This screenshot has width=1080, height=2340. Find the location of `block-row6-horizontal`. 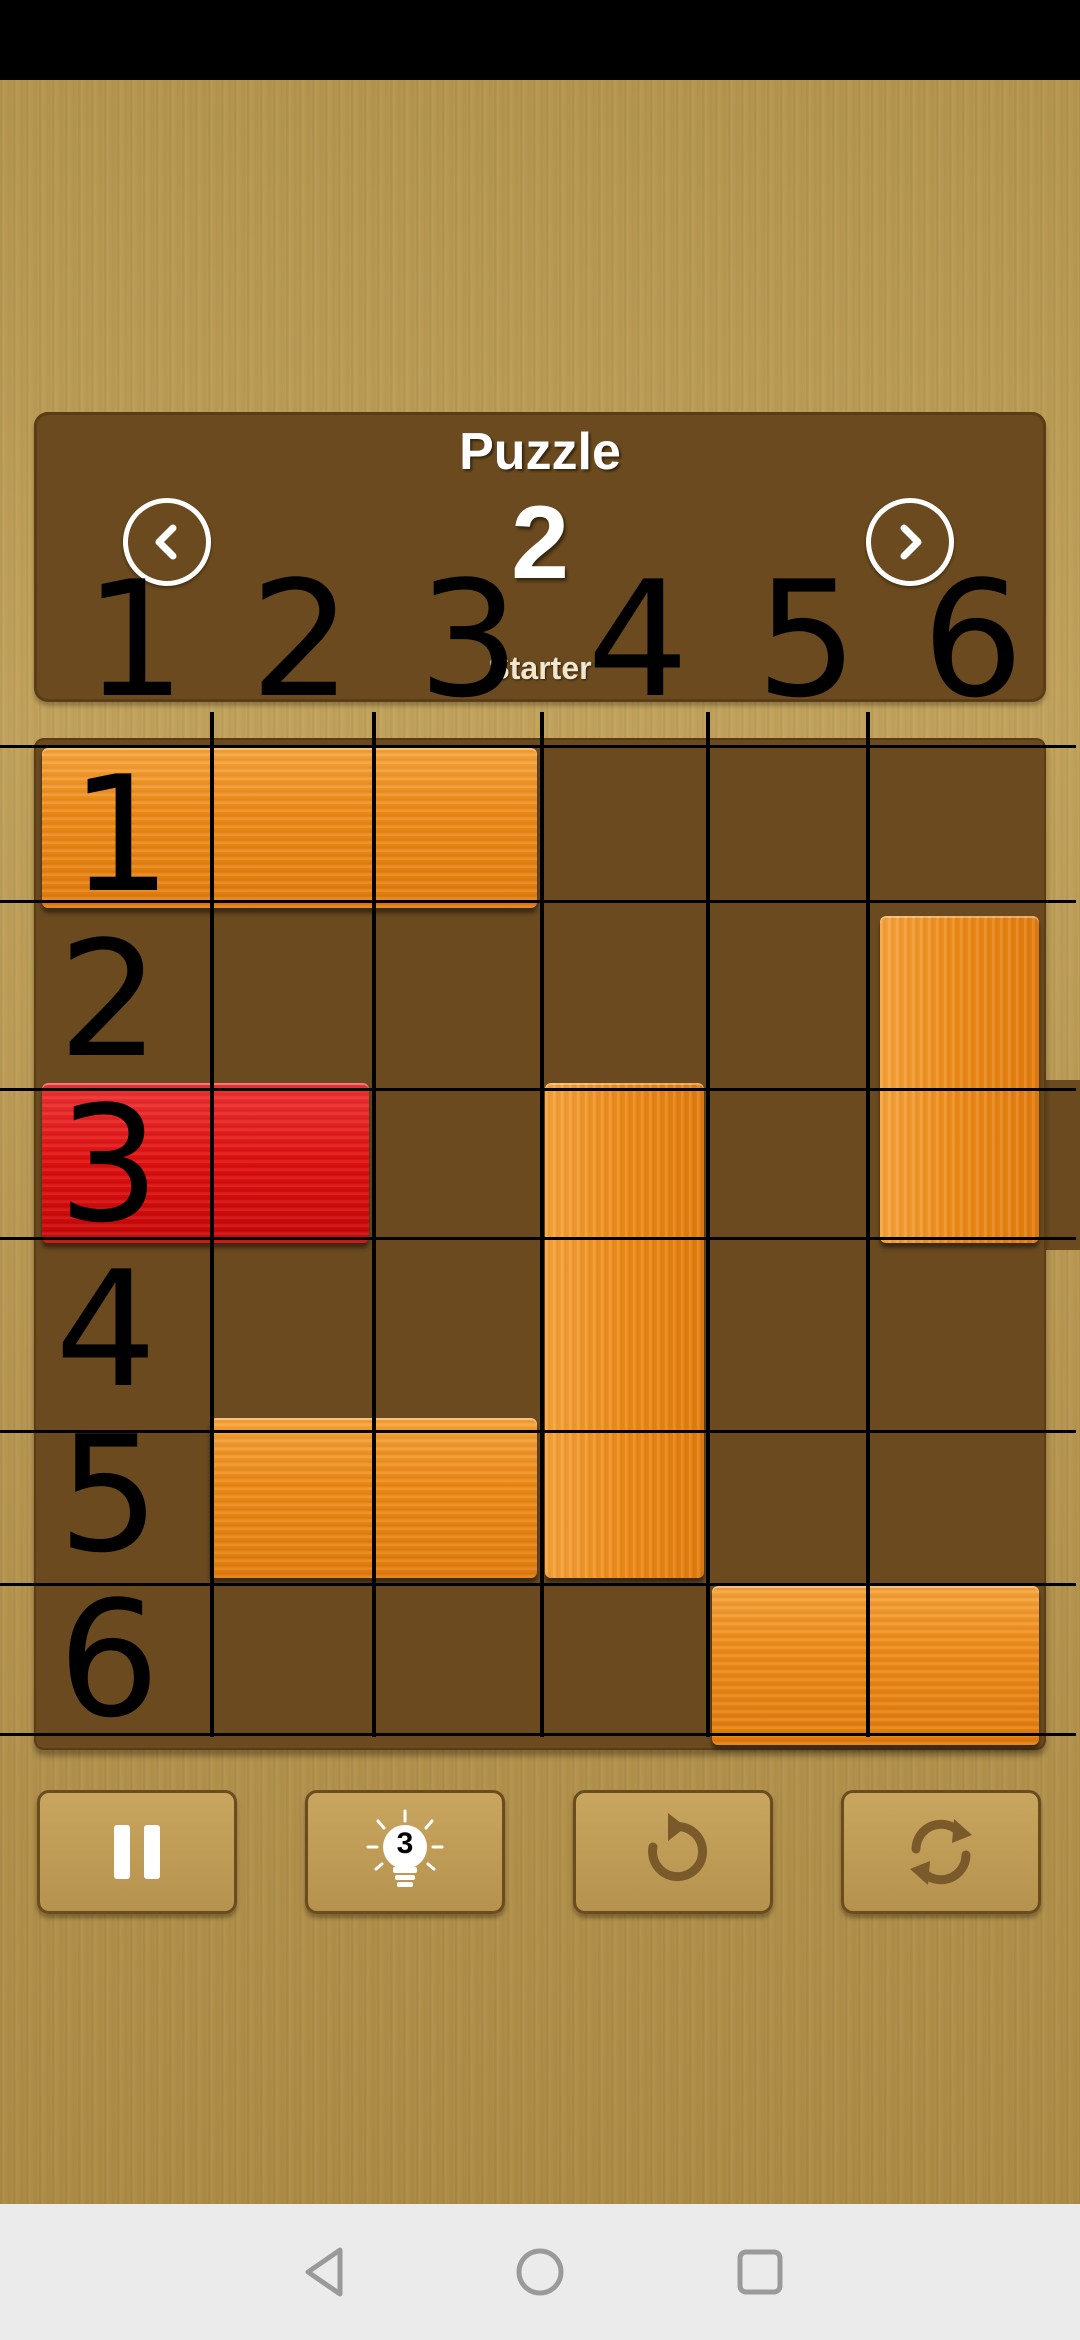

block-row6-horizontal is located at coordinates (875, 1665).